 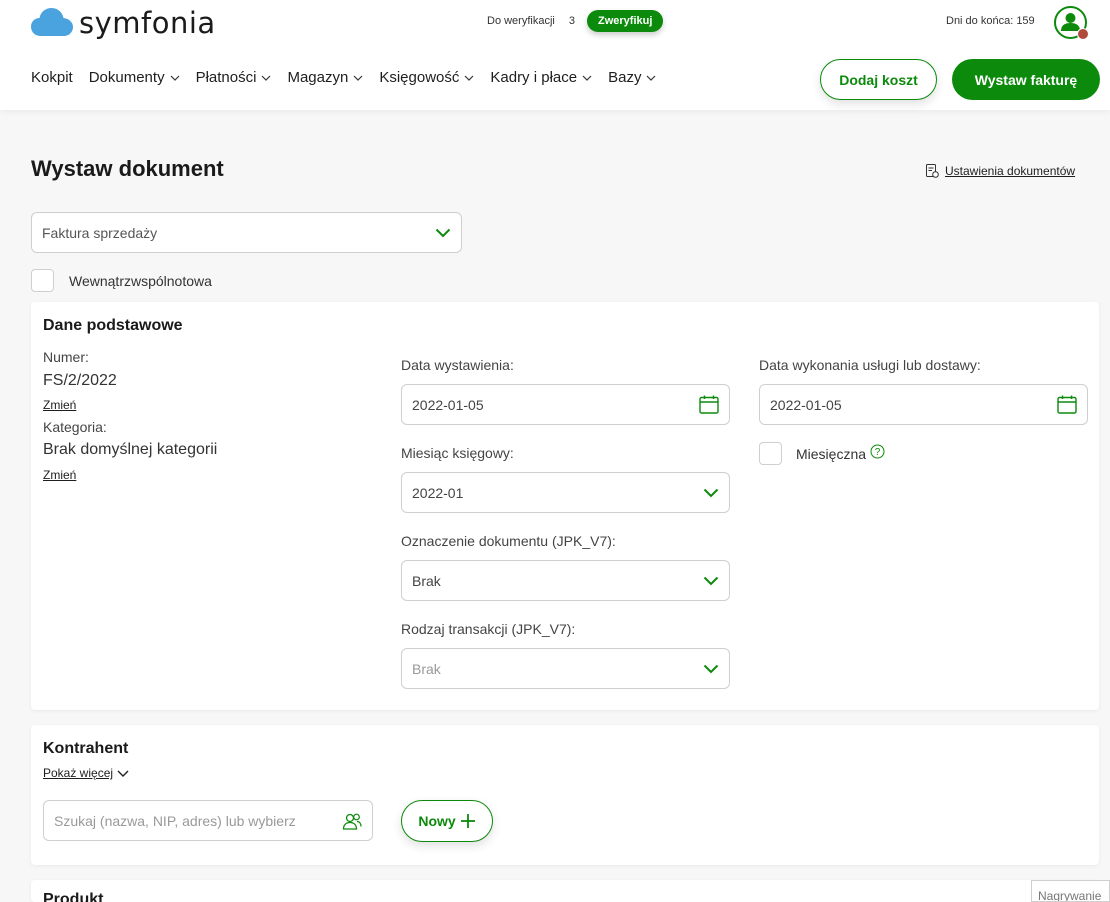 What do you see at coordinates (625, 21) in the screenshot?
I see `verify-button: Zweryfikuj` at bounding box center [625, 21].